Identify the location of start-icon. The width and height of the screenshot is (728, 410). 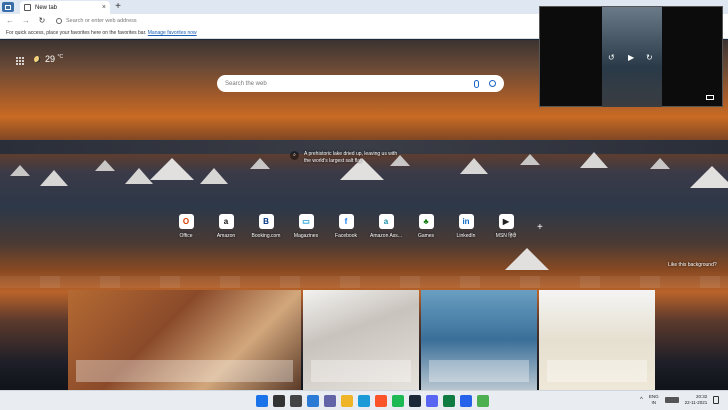
(262, 401).